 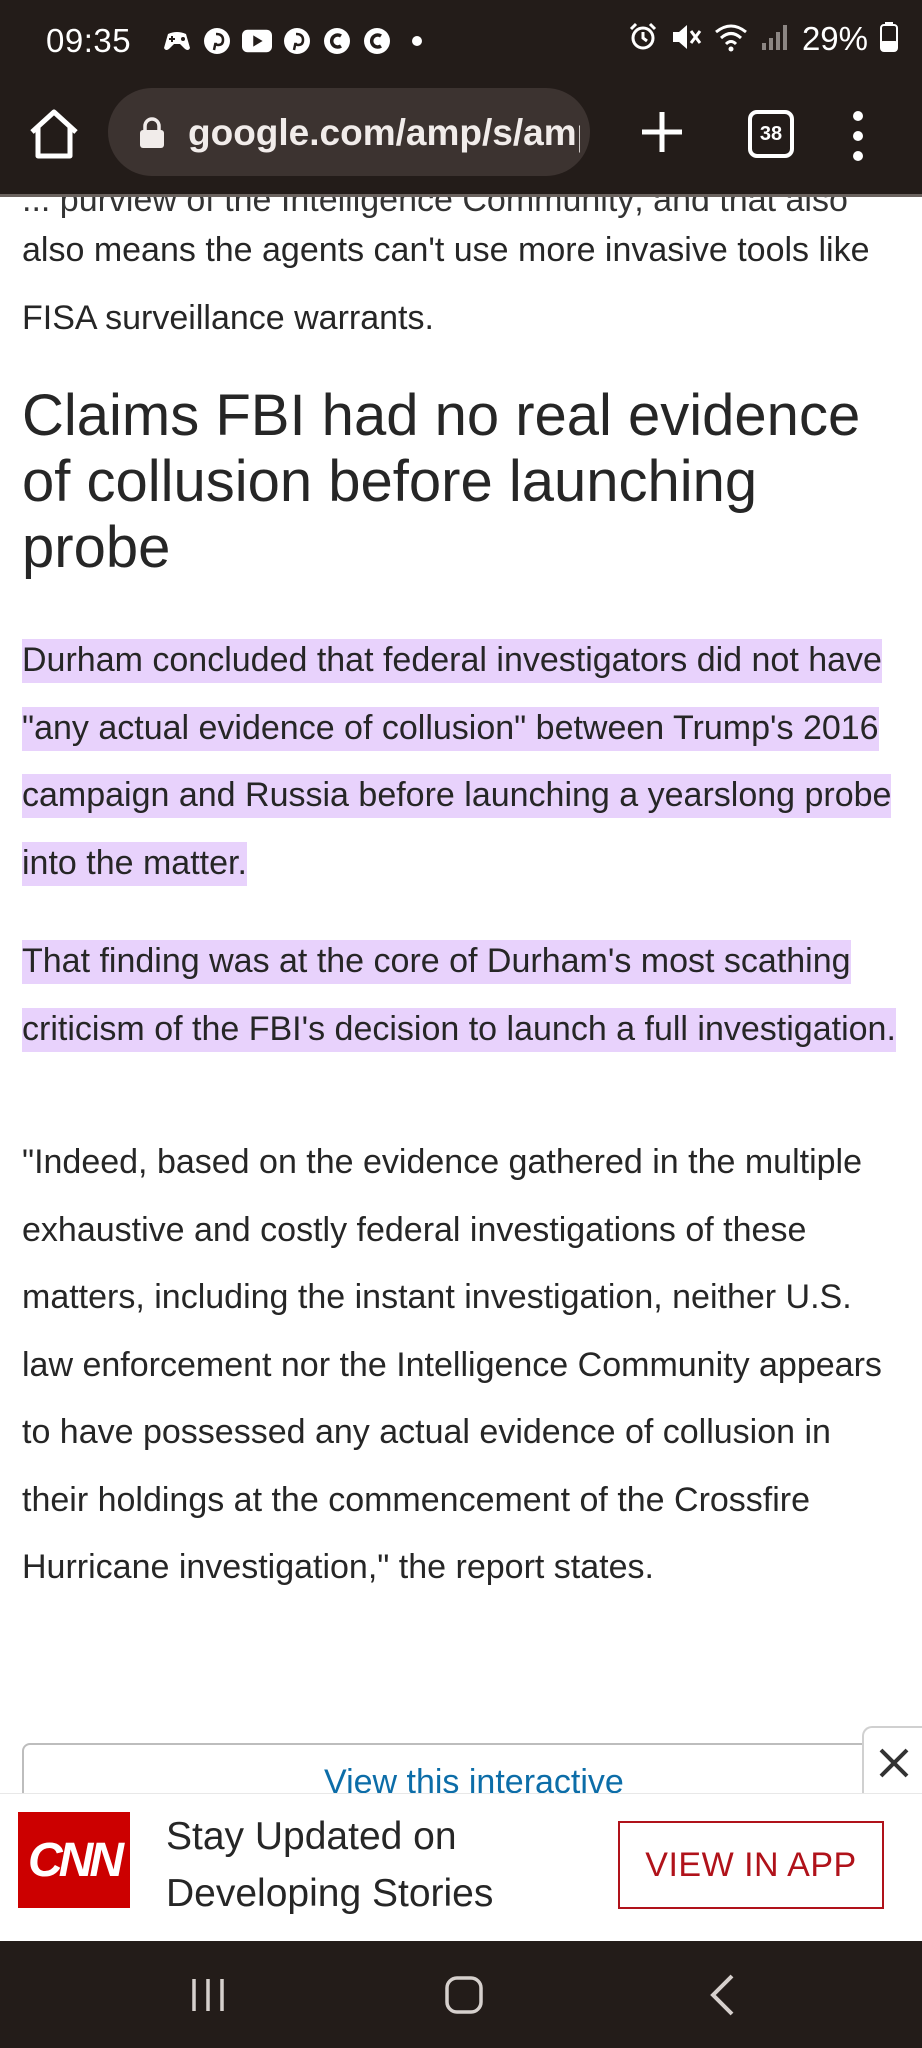 What do you see at coordinates (54, 134) in the screenshot?
I see `home-icon` at bounding box center [54, 134].